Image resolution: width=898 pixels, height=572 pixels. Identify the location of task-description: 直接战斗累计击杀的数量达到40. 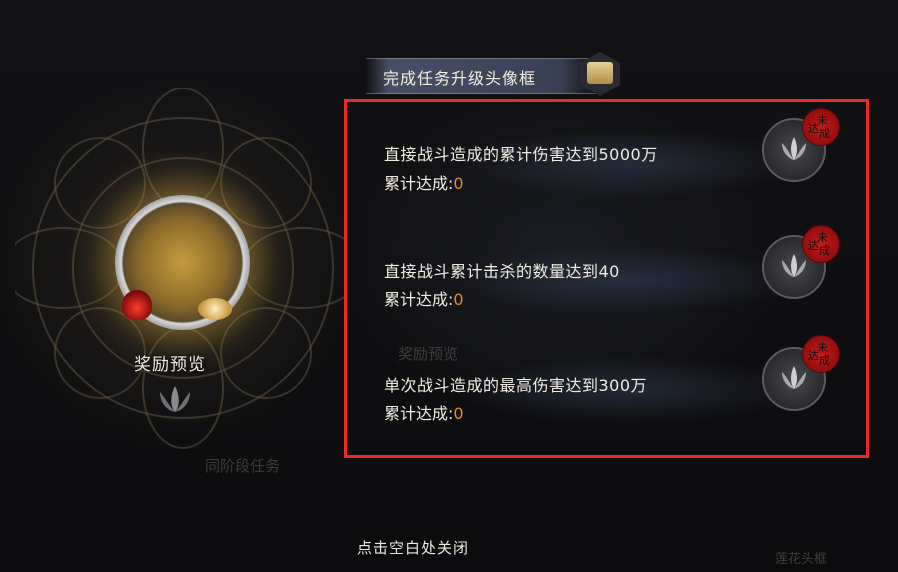
(502, 271).